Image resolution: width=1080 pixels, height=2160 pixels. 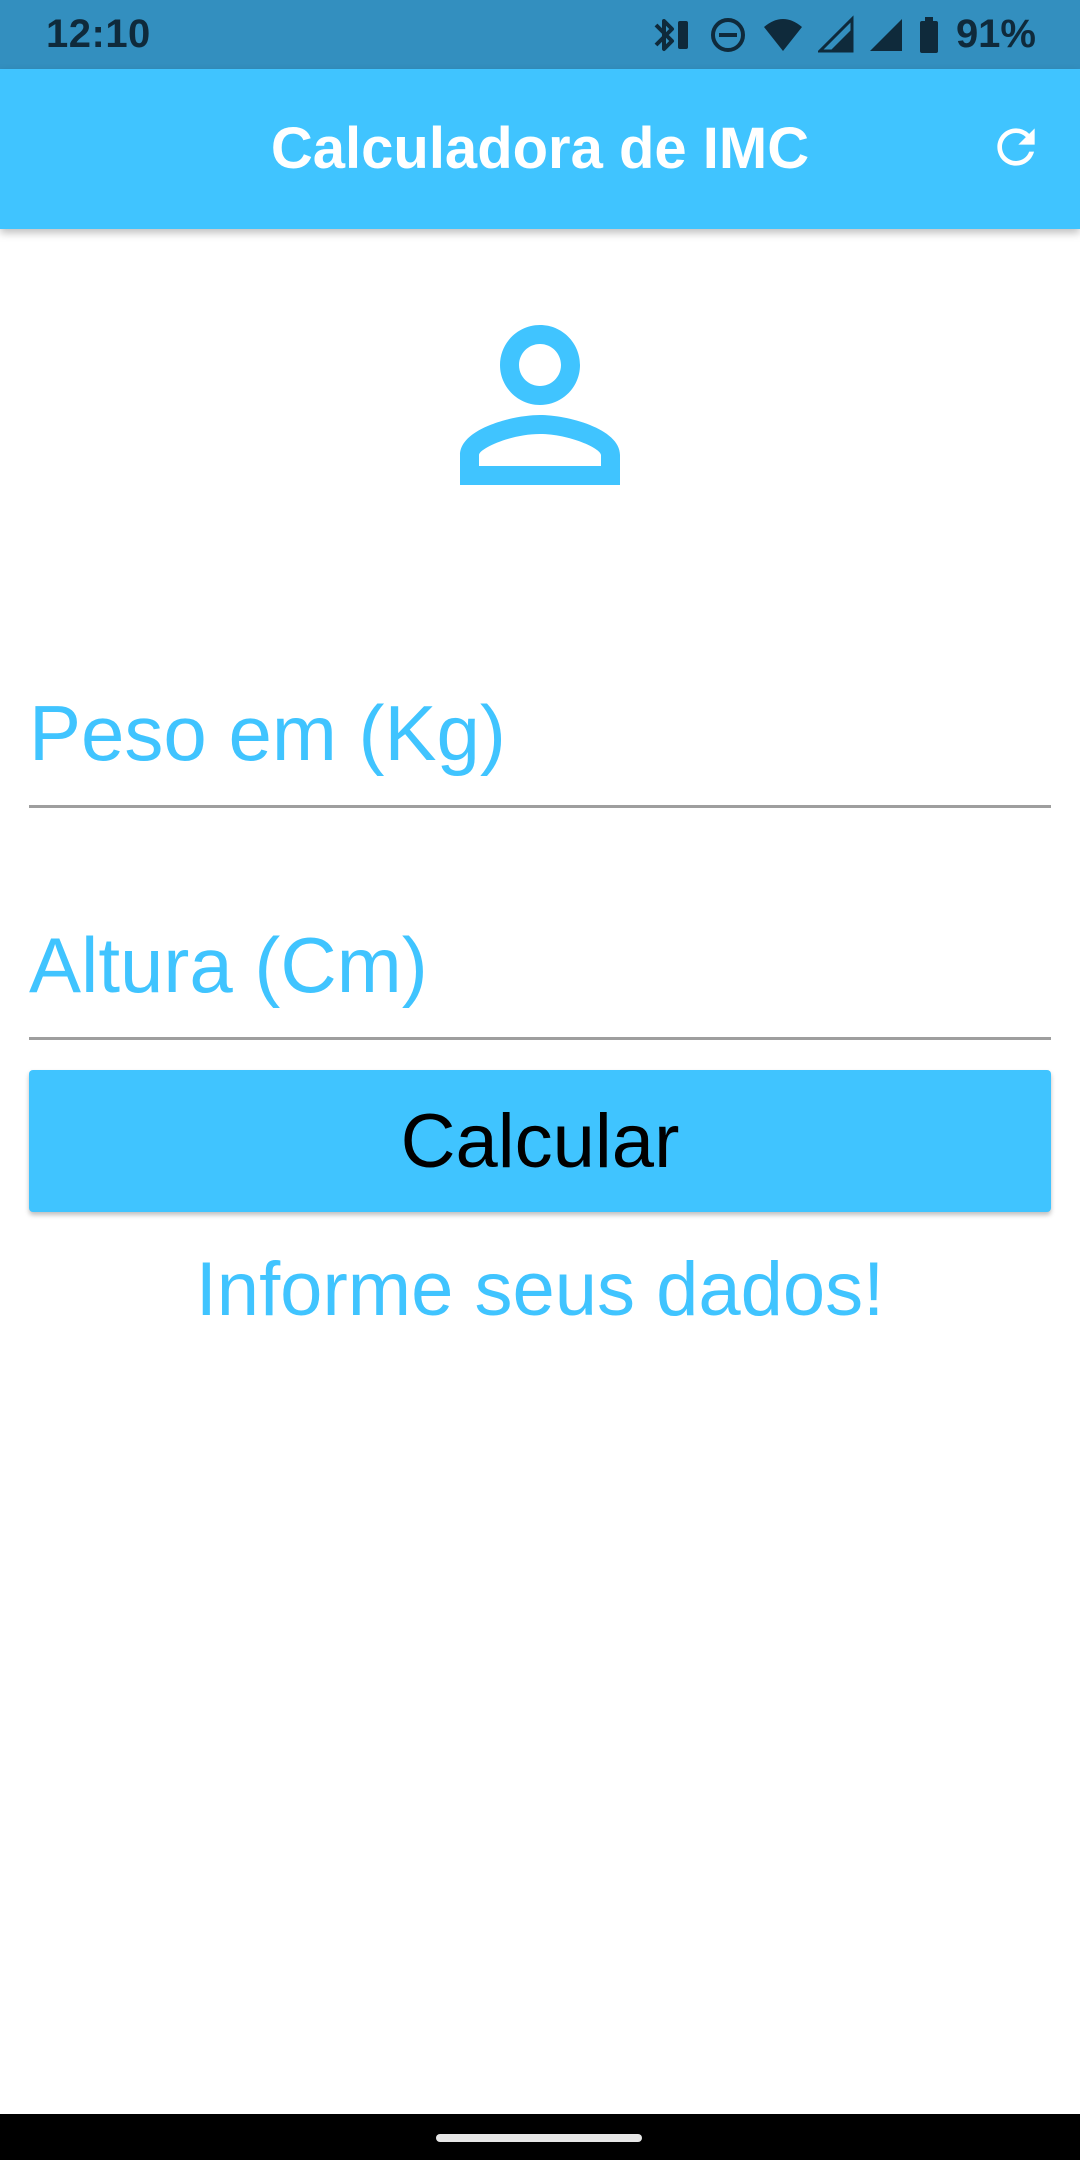 I want to click on weight-underline, so click(x=540, y=806).